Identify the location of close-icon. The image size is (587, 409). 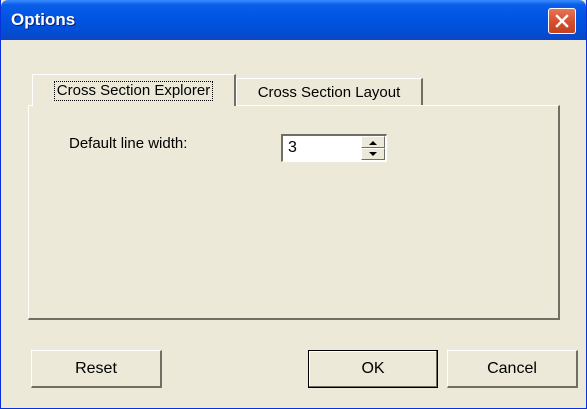
(562, 21).